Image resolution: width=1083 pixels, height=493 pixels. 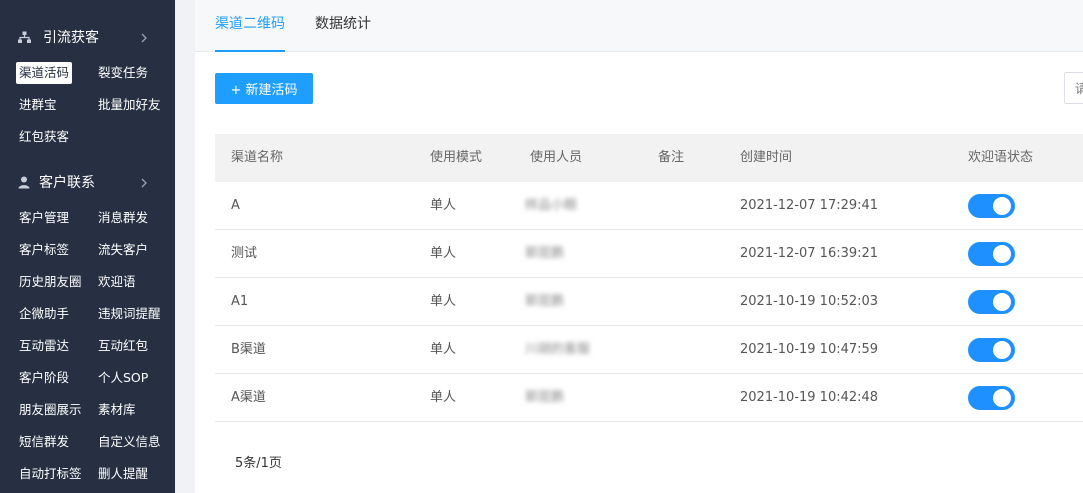 I want to click on sidebar-item-deletion-alert: 删人提醒, so click(x=123, y=474).